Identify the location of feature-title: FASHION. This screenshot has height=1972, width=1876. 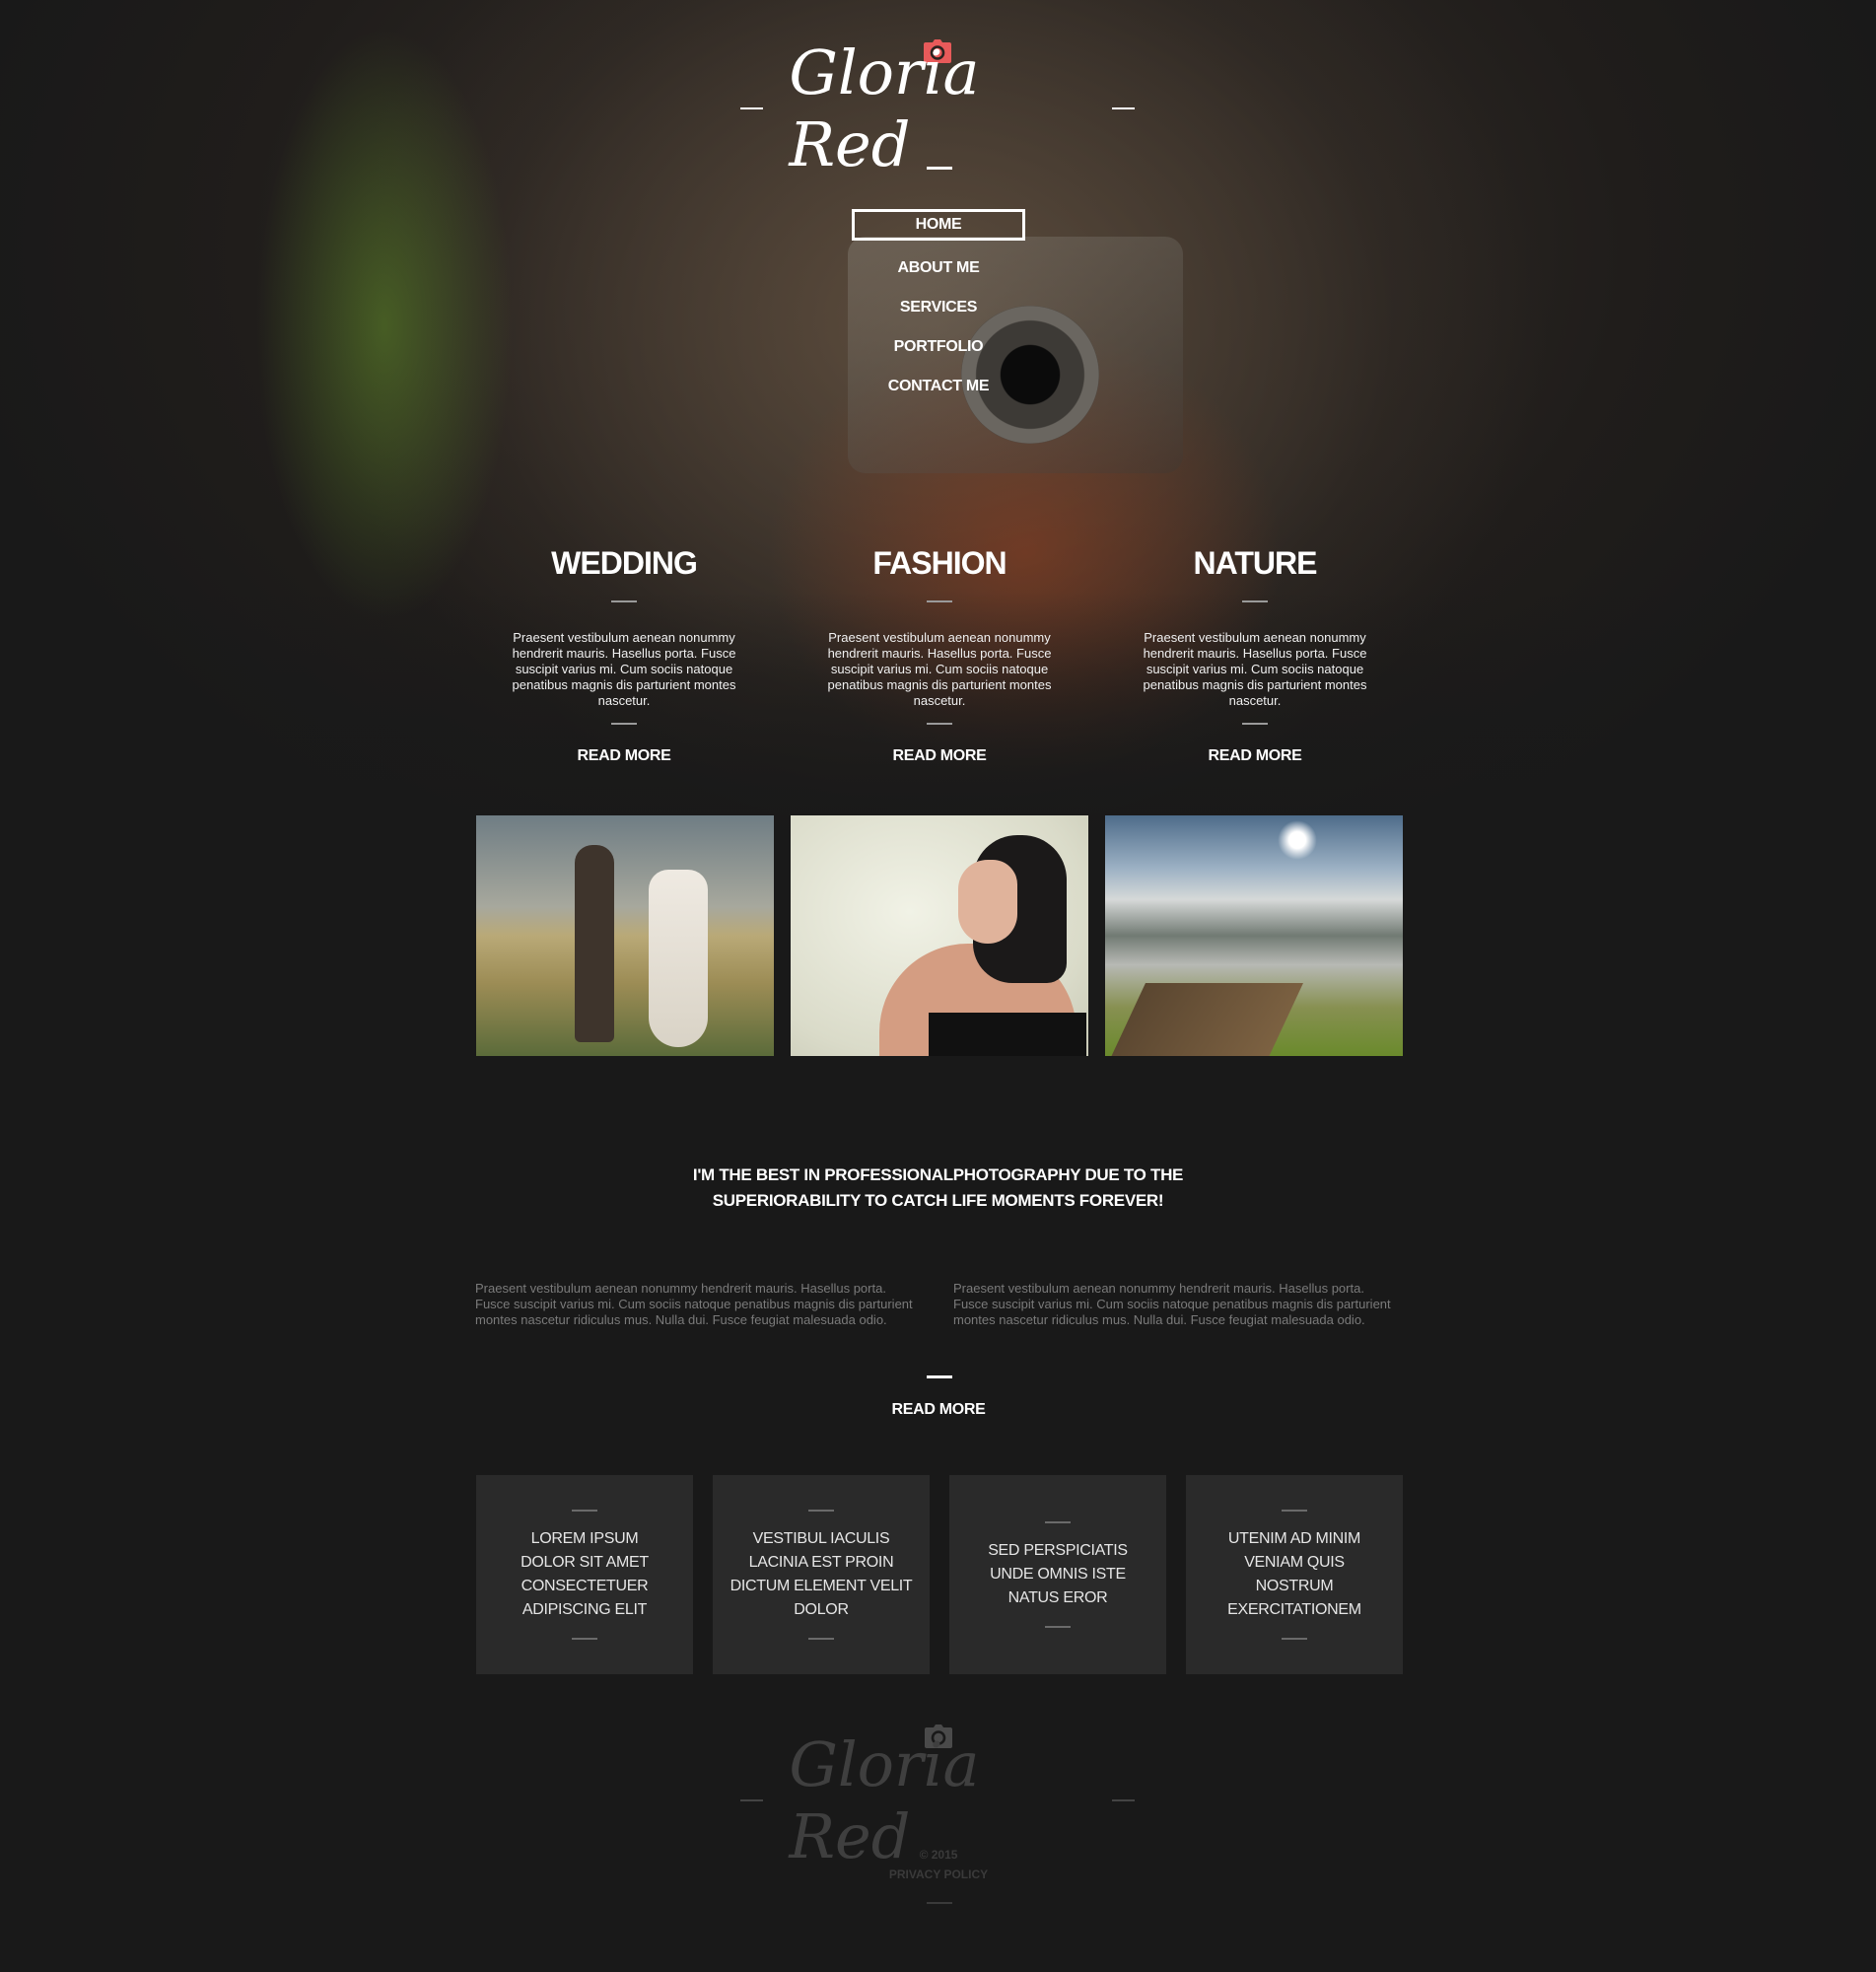
(939, 562).